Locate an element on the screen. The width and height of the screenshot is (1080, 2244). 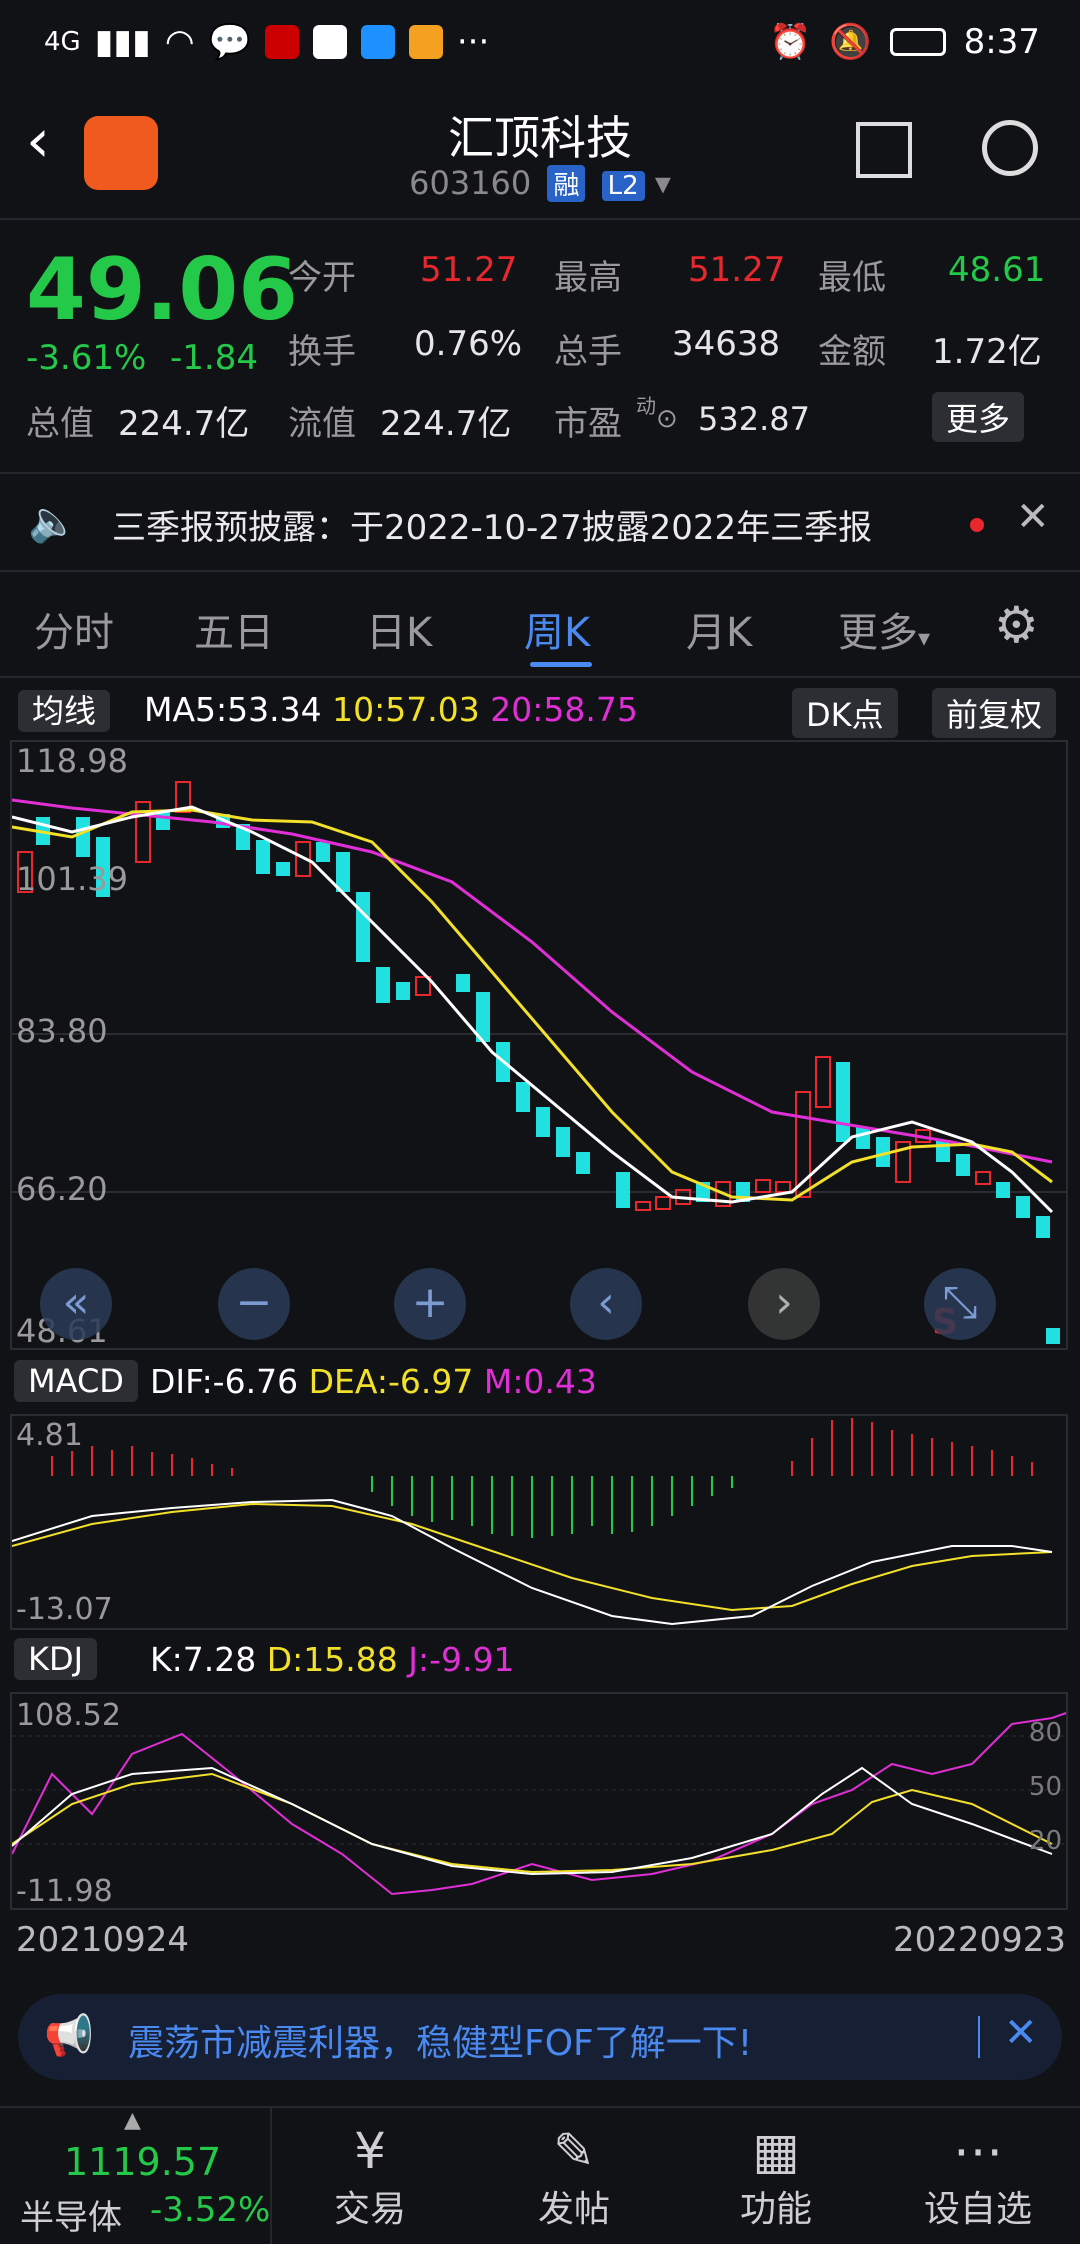
yen-icon: ¥ is located at coordinates (370, 2151).